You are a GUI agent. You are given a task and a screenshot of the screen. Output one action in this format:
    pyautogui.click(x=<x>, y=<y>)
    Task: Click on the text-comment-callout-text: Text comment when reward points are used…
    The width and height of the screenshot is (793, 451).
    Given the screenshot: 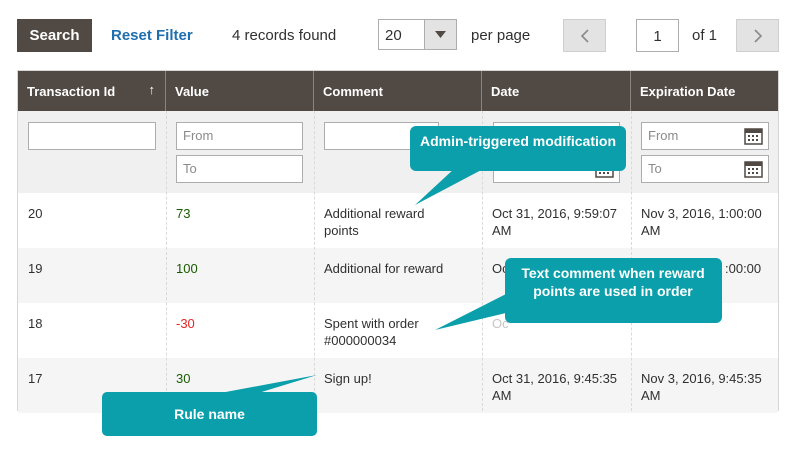 What is the action you would take?
    pyautogui.click(x=613, y=282)
    